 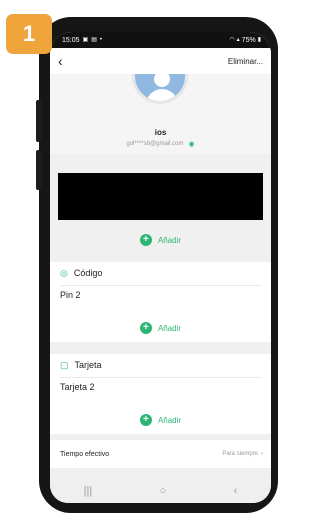 I want to click on wifi-icon: ◠, so click(x=232, y=40).